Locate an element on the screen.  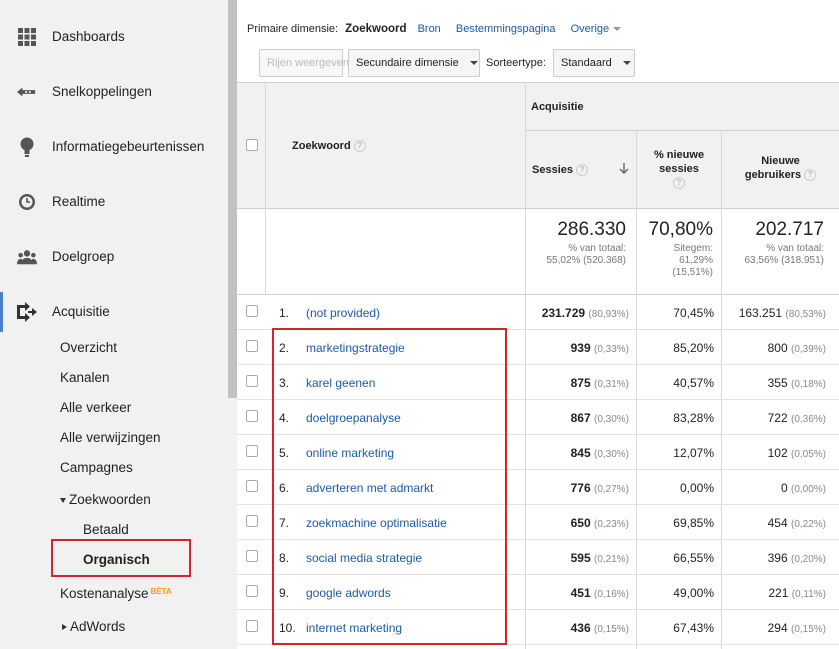
nav-zoekwoorden: Zoekwoorden is located at coordinates (105, 499).